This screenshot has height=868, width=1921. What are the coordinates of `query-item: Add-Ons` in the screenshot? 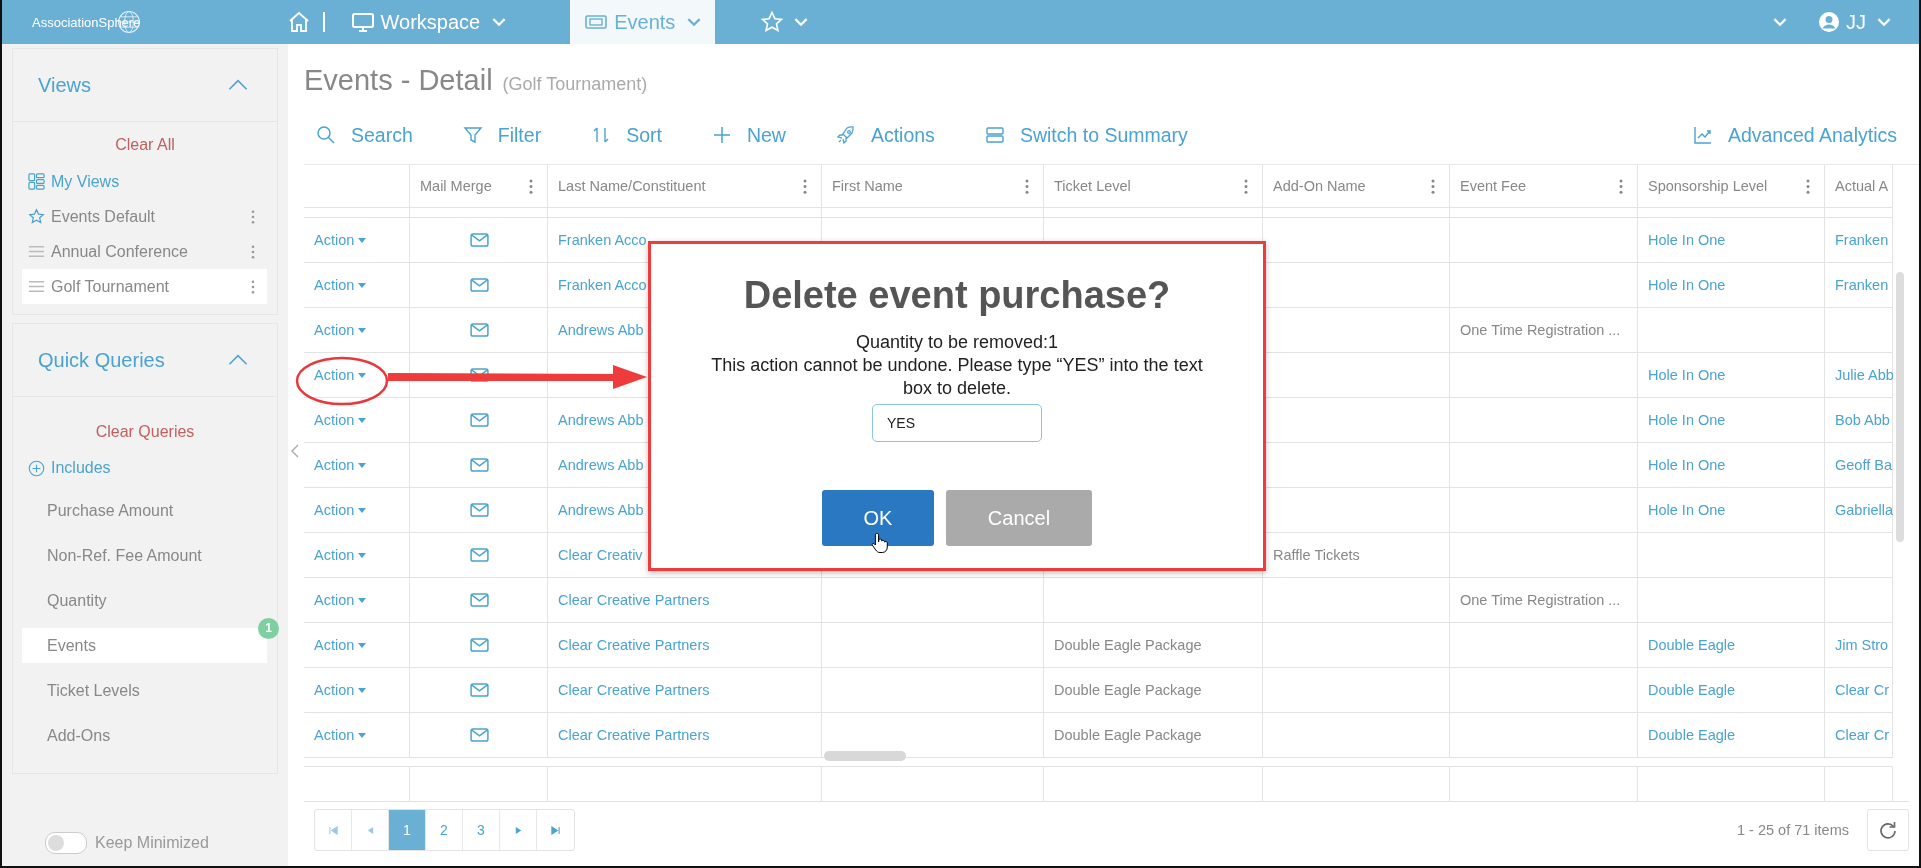 It's located at (144, 735).